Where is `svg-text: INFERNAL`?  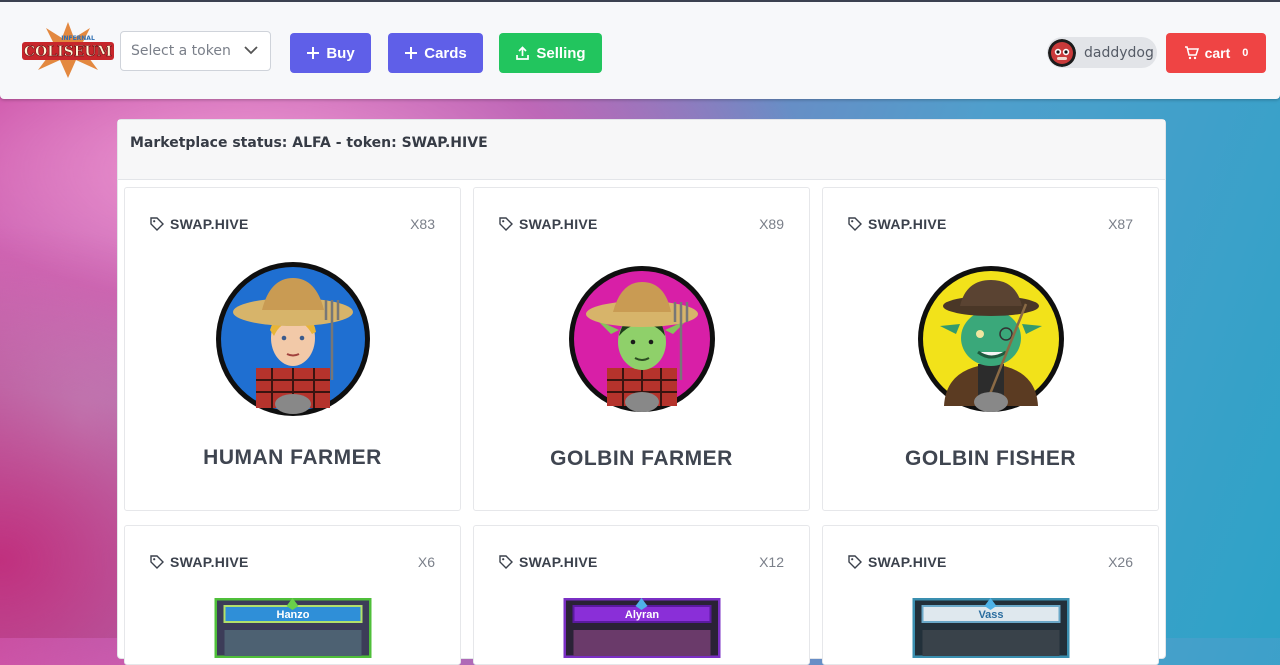
svg-text: INFERNAL is located at coordinates (78, 38).